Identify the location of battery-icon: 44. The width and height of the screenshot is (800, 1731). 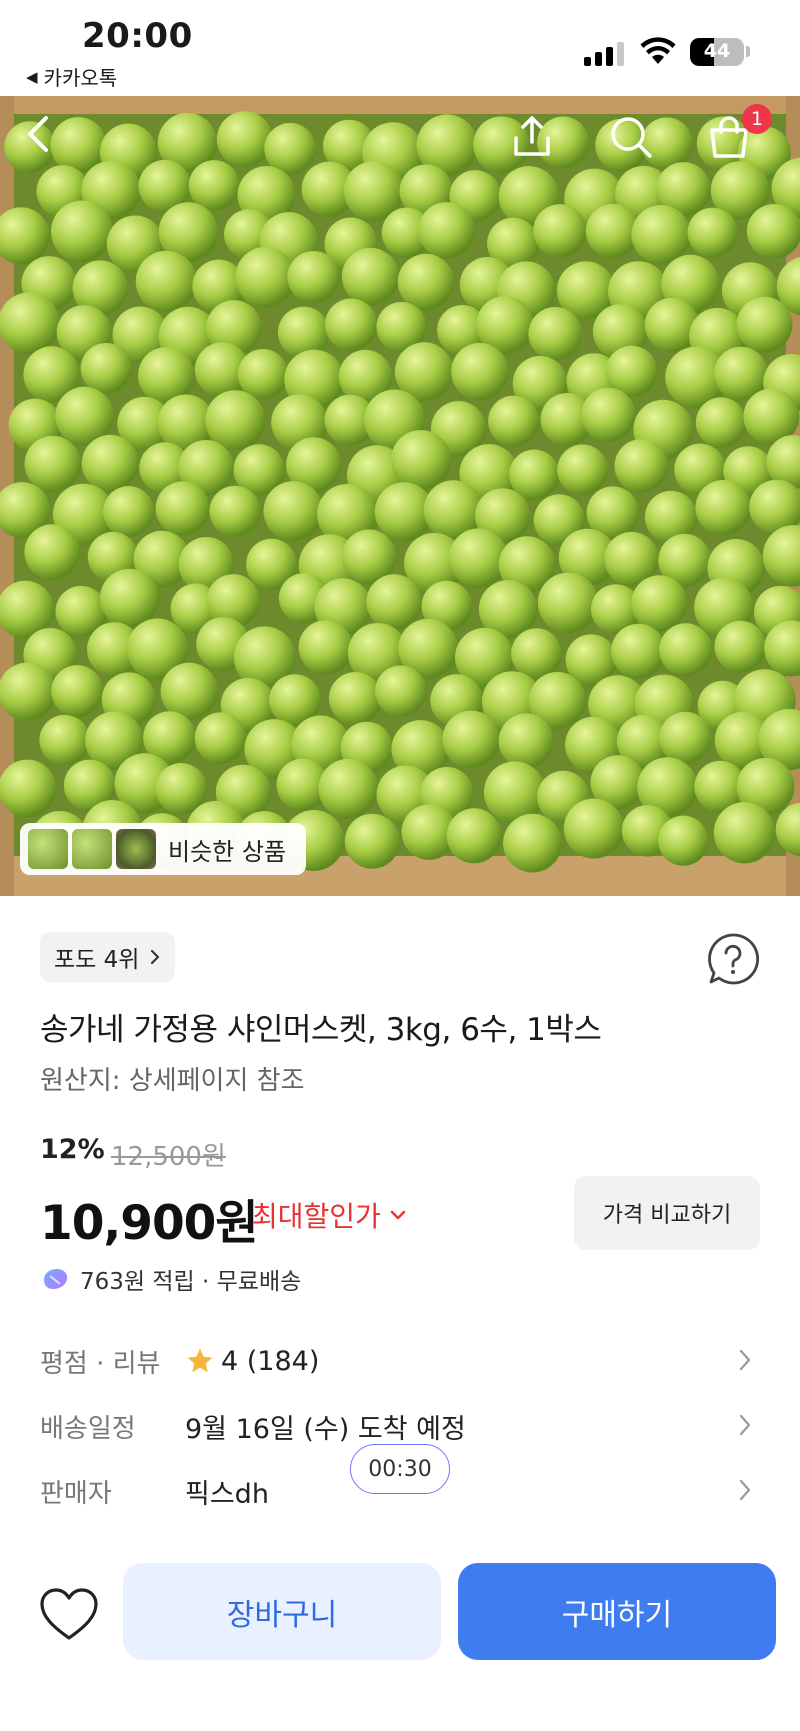
(717, 52).